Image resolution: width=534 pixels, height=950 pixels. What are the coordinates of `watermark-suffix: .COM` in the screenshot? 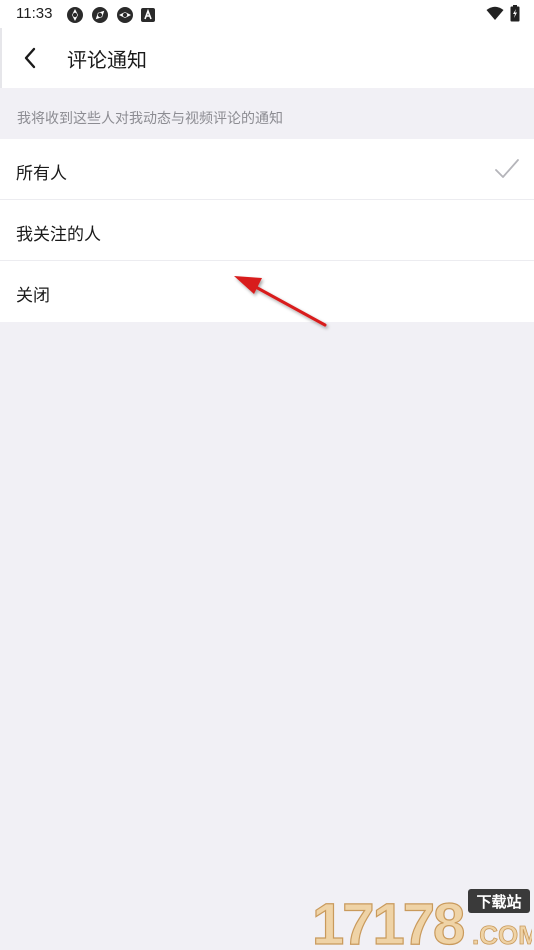 It's located at (502, 934).